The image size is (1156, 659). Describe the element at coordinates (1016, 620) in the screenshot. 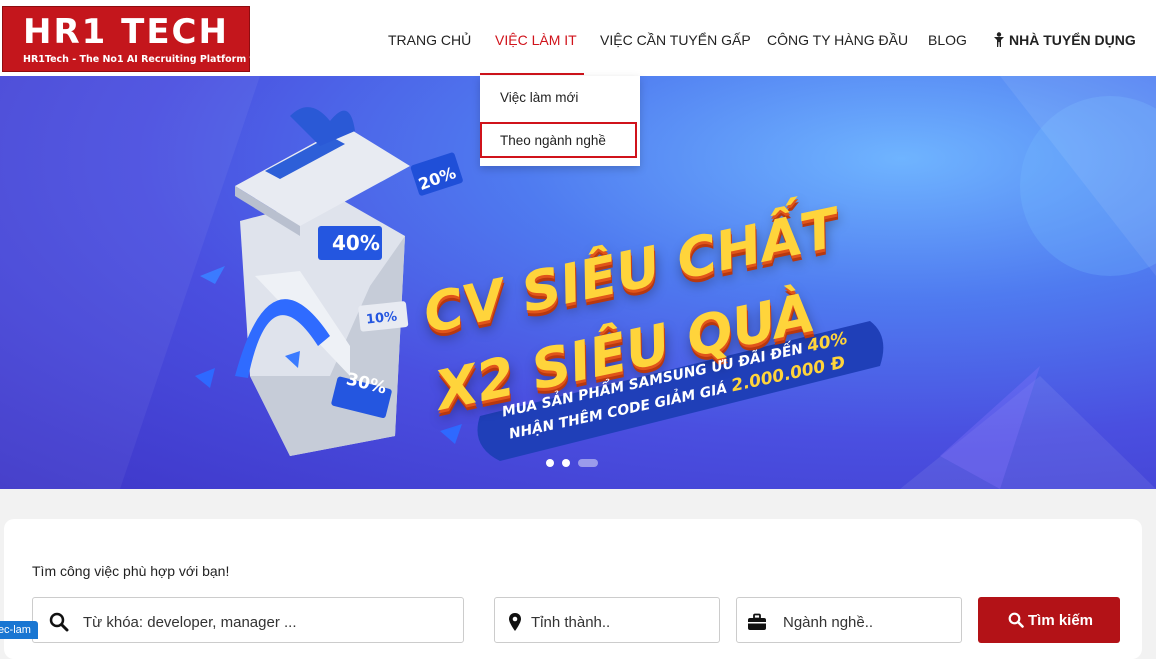

I see `search-button-icon` at that location.